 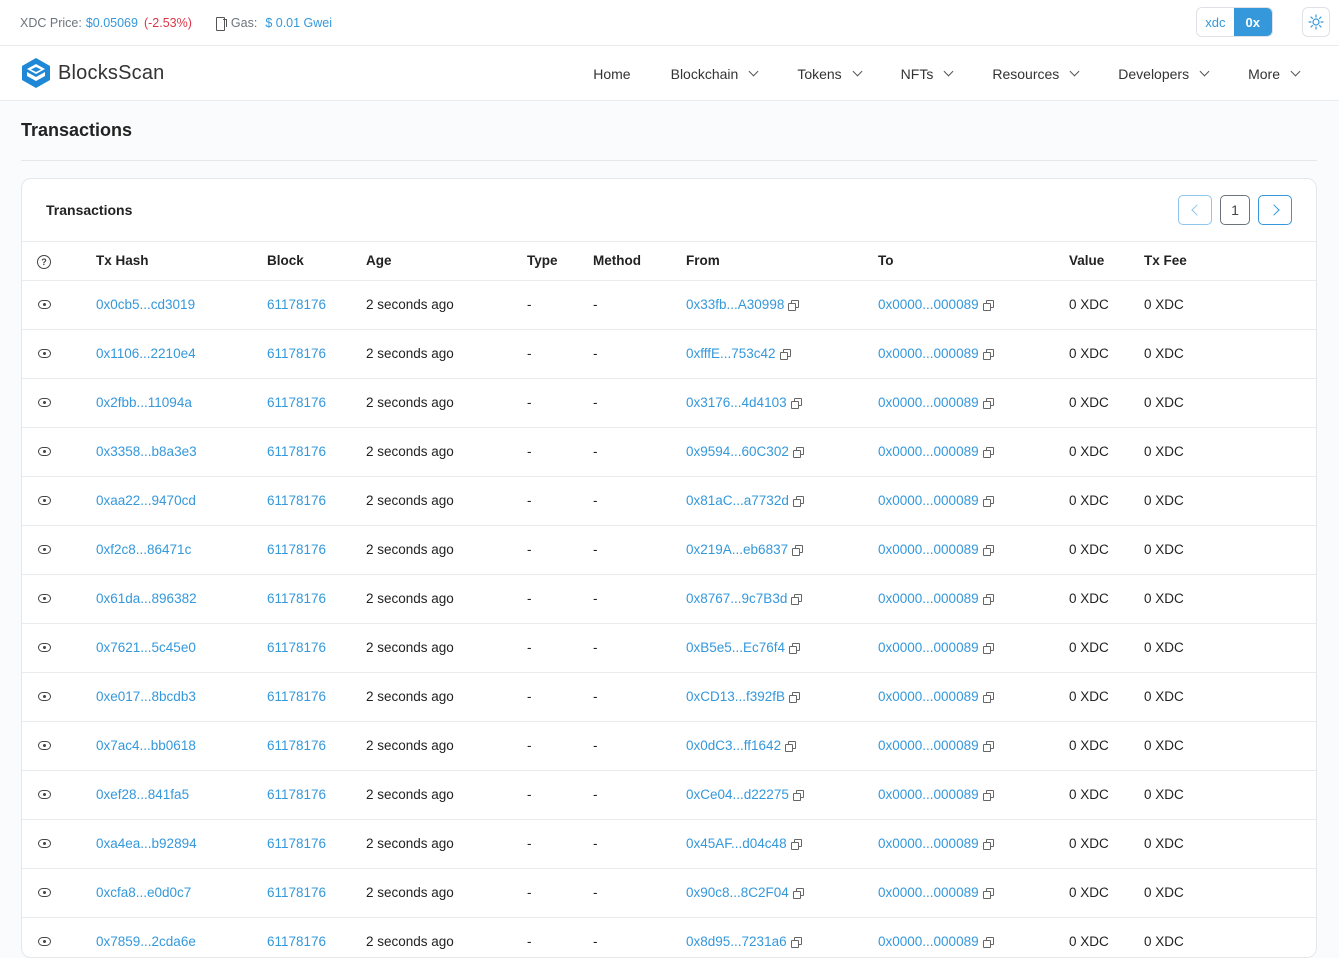 I want to click on tx-hash-link: 0x2fbb...11094a, so click(x=144, y=402).